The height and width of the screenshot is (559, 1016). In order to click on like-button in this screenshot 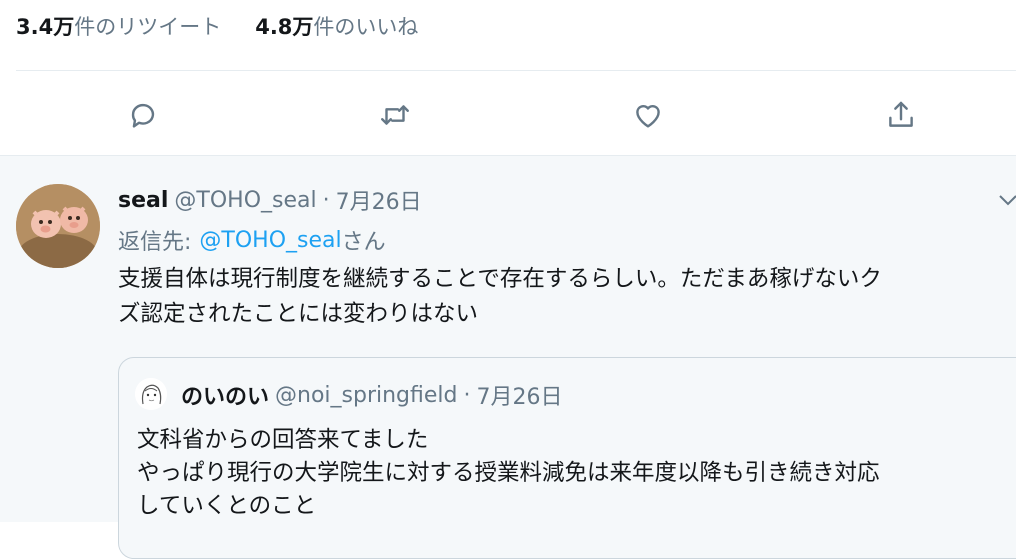, I will do `click(648, 115)`.